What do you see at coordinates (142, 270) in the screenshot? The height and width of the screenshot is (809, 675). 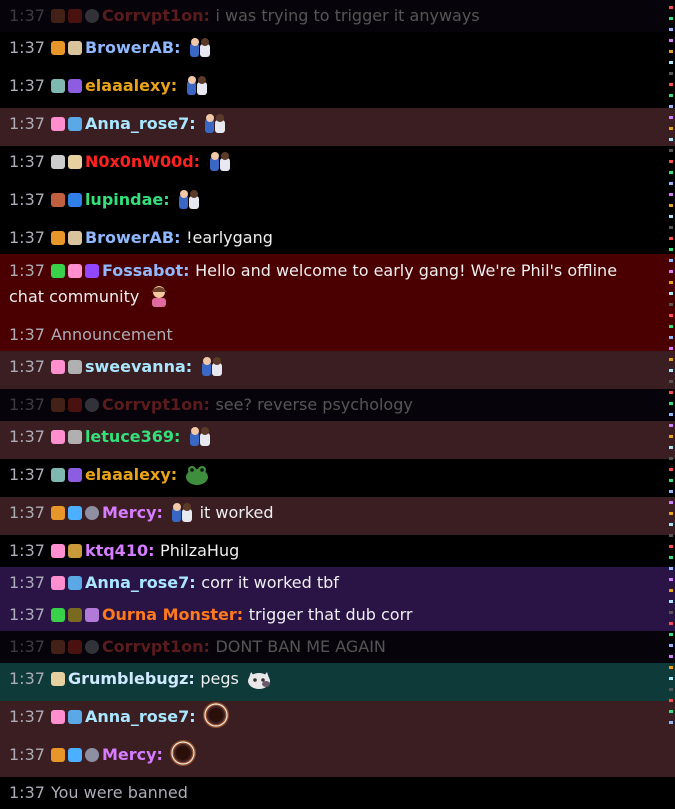 I see `chat-username: Fossabot` at bounding box center [142, 270].